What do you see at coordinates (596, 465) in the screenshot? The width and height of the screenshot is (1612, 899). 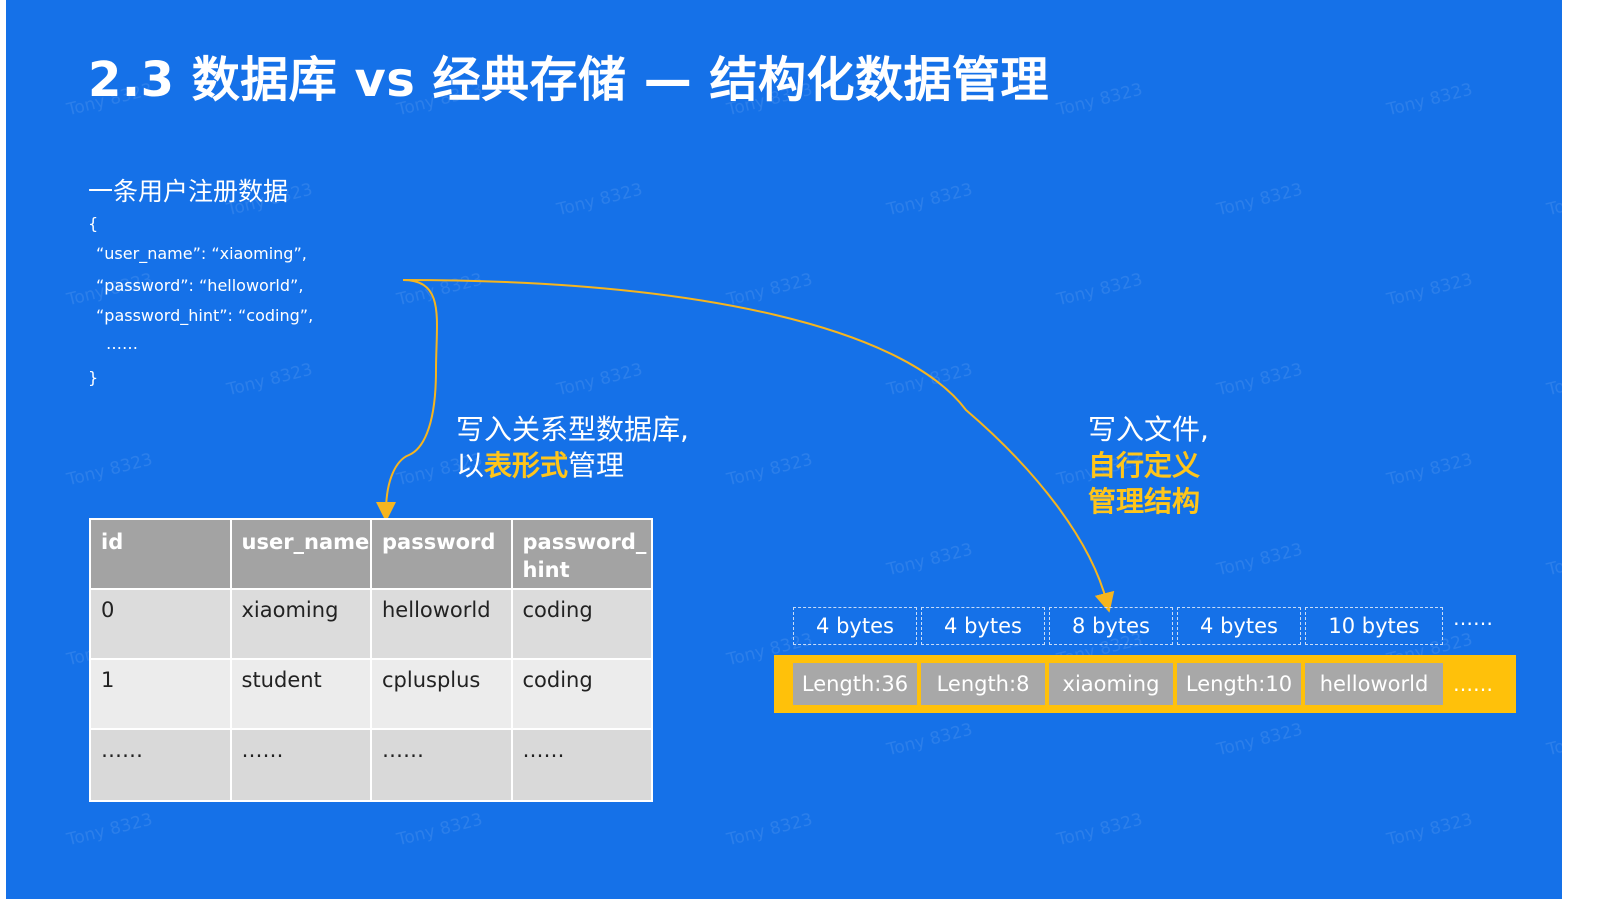 I see `db-caption-suffix: 管理` at bounding box center [596, 465].